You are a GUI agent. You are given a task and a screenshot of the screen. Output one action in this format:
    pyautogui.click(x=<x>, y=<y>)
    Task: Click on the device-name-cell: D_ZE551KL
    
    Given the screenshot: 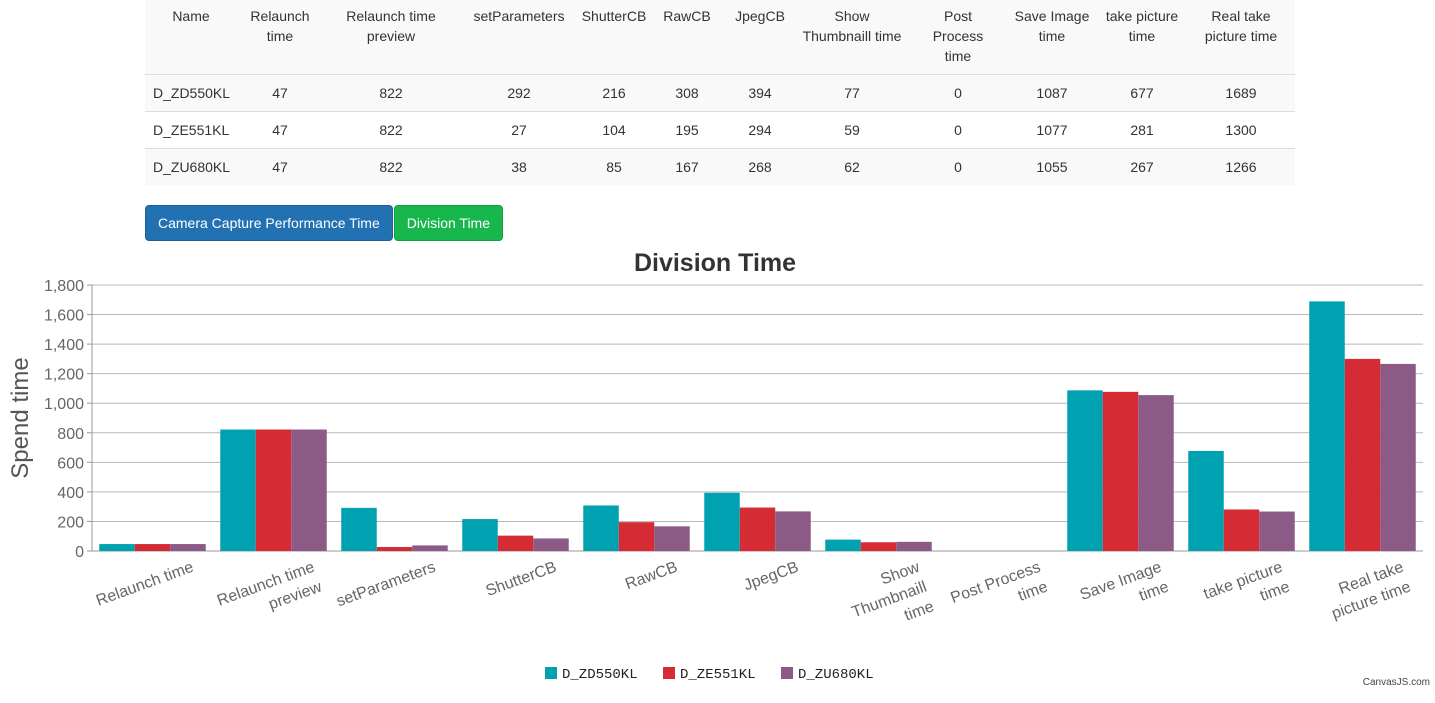 What is the action you would take?
    pyautogui.click(x=191, y=130)
    